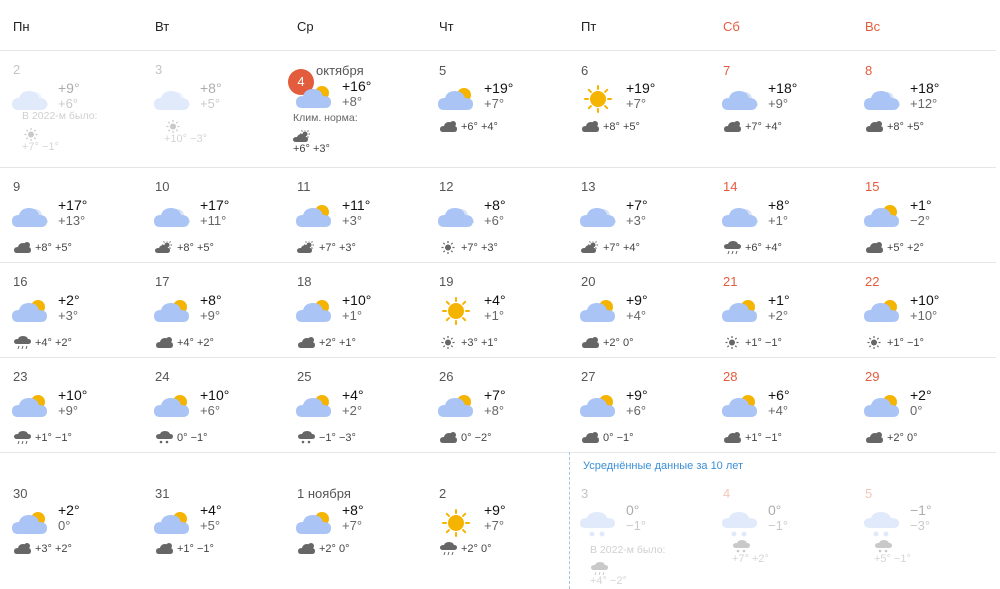  What do you see at coordinates (639, 520) in the screenshot?
I see `day-cell: 3 0° −1° В 2022-м было: +4° −2°` at bounding box center [639, 520].